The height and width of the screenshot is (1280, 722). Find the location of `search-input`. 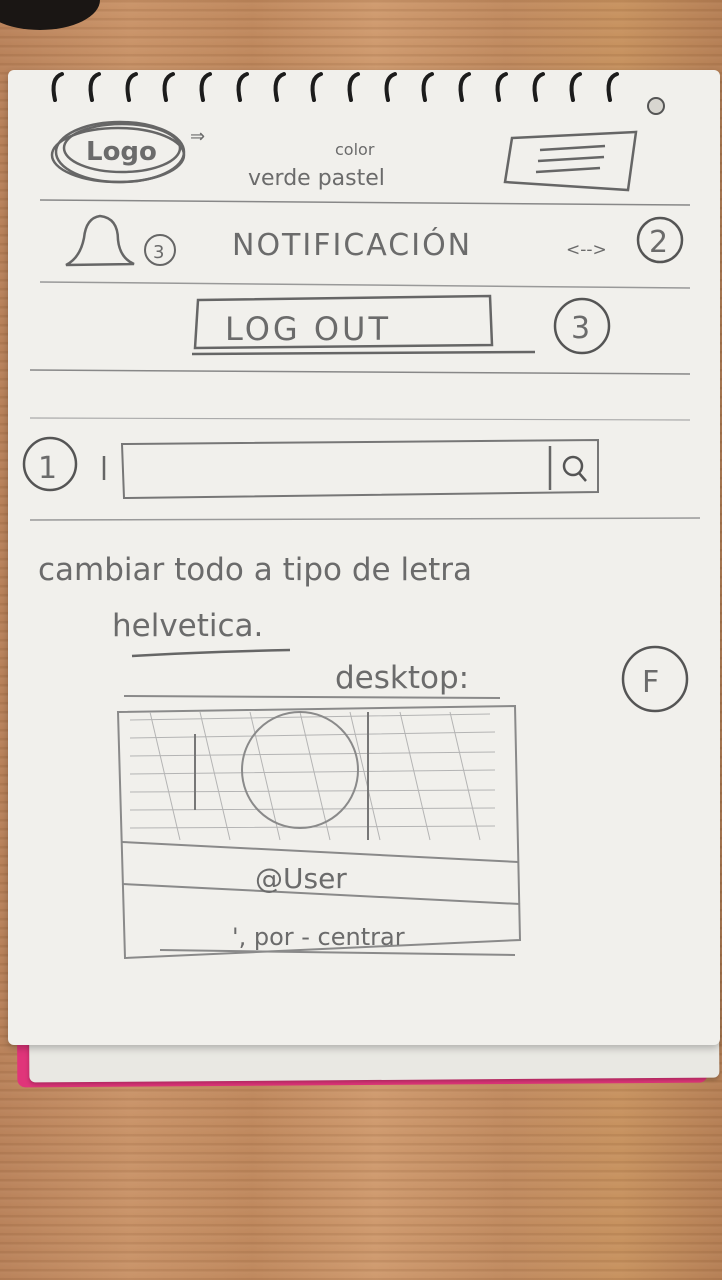

search-input is located at coordinates (359, 469).